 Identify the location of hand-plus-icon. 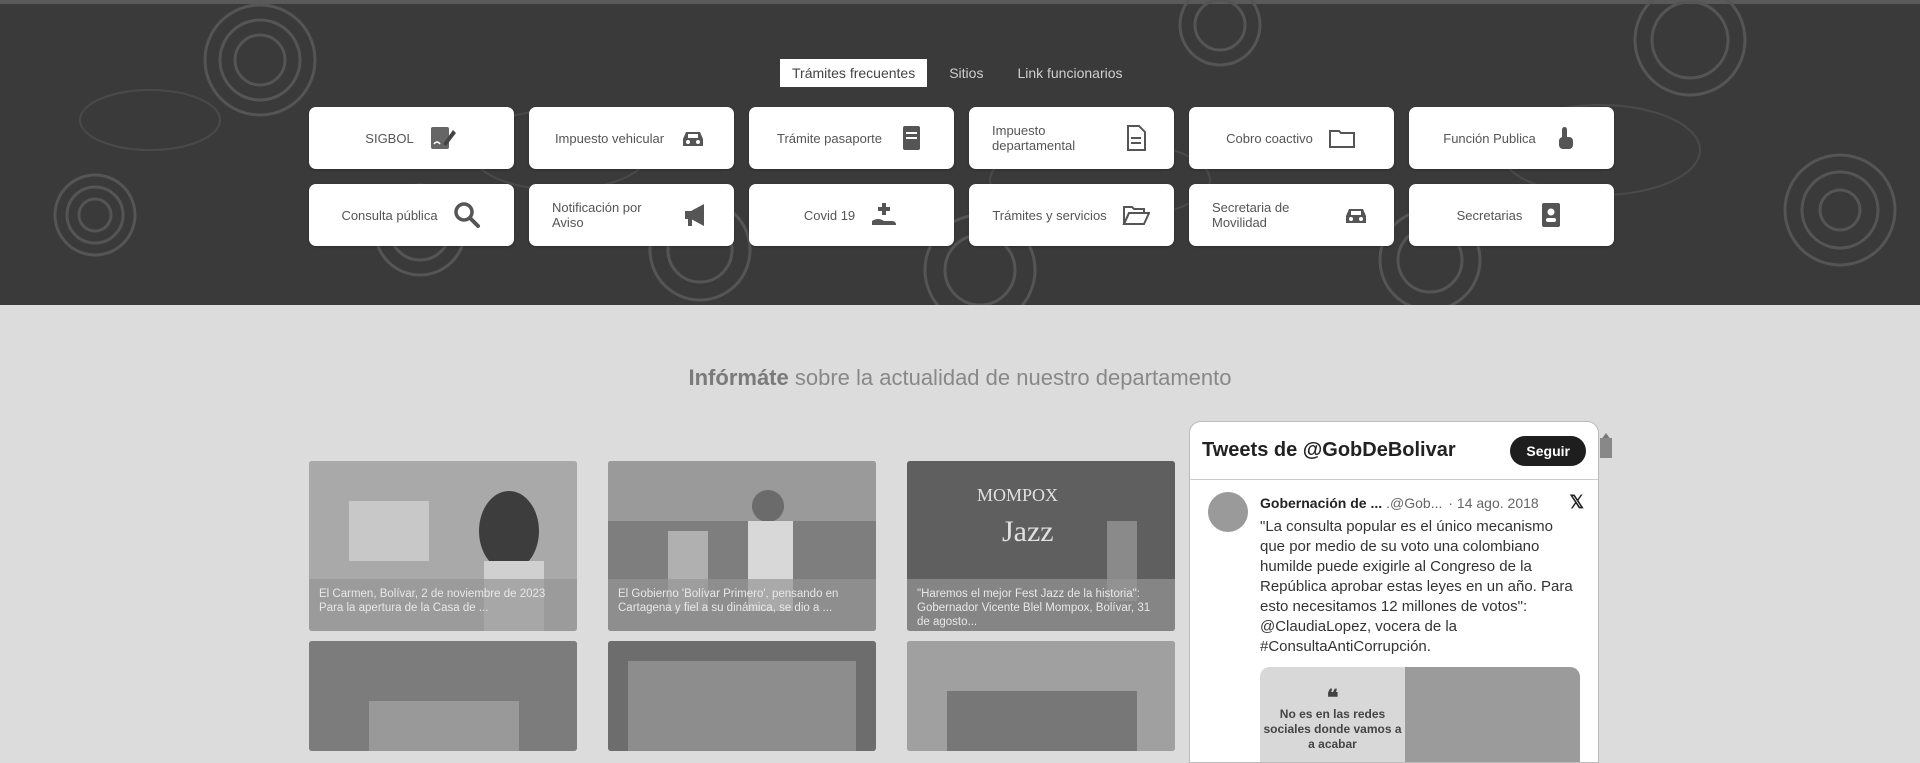
(884, 215).